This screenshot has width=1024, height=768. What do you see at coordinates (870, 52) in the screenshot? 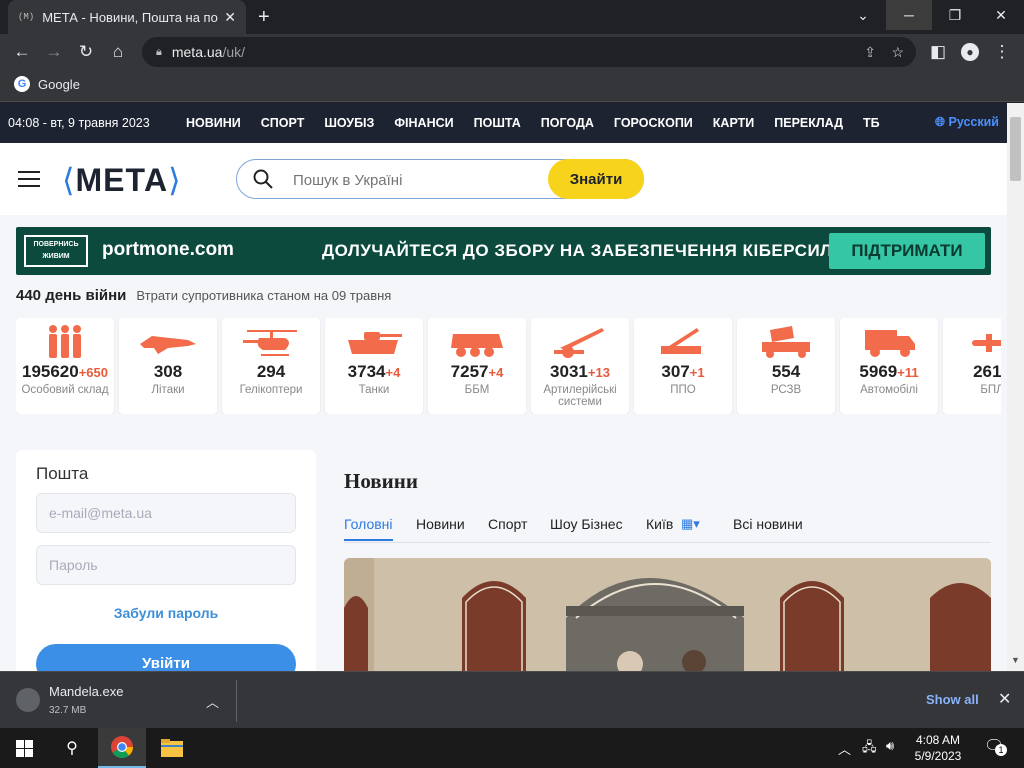
I see `share-icon: ⇪` at bounding box center [870, 52].